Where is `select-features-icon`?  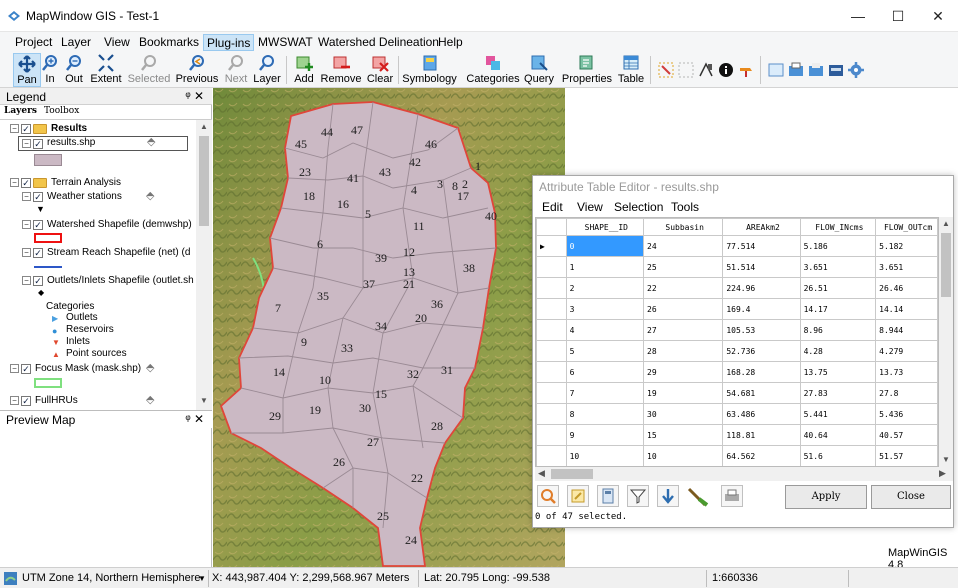
select-features-icon is located at coordinates (666, 70).